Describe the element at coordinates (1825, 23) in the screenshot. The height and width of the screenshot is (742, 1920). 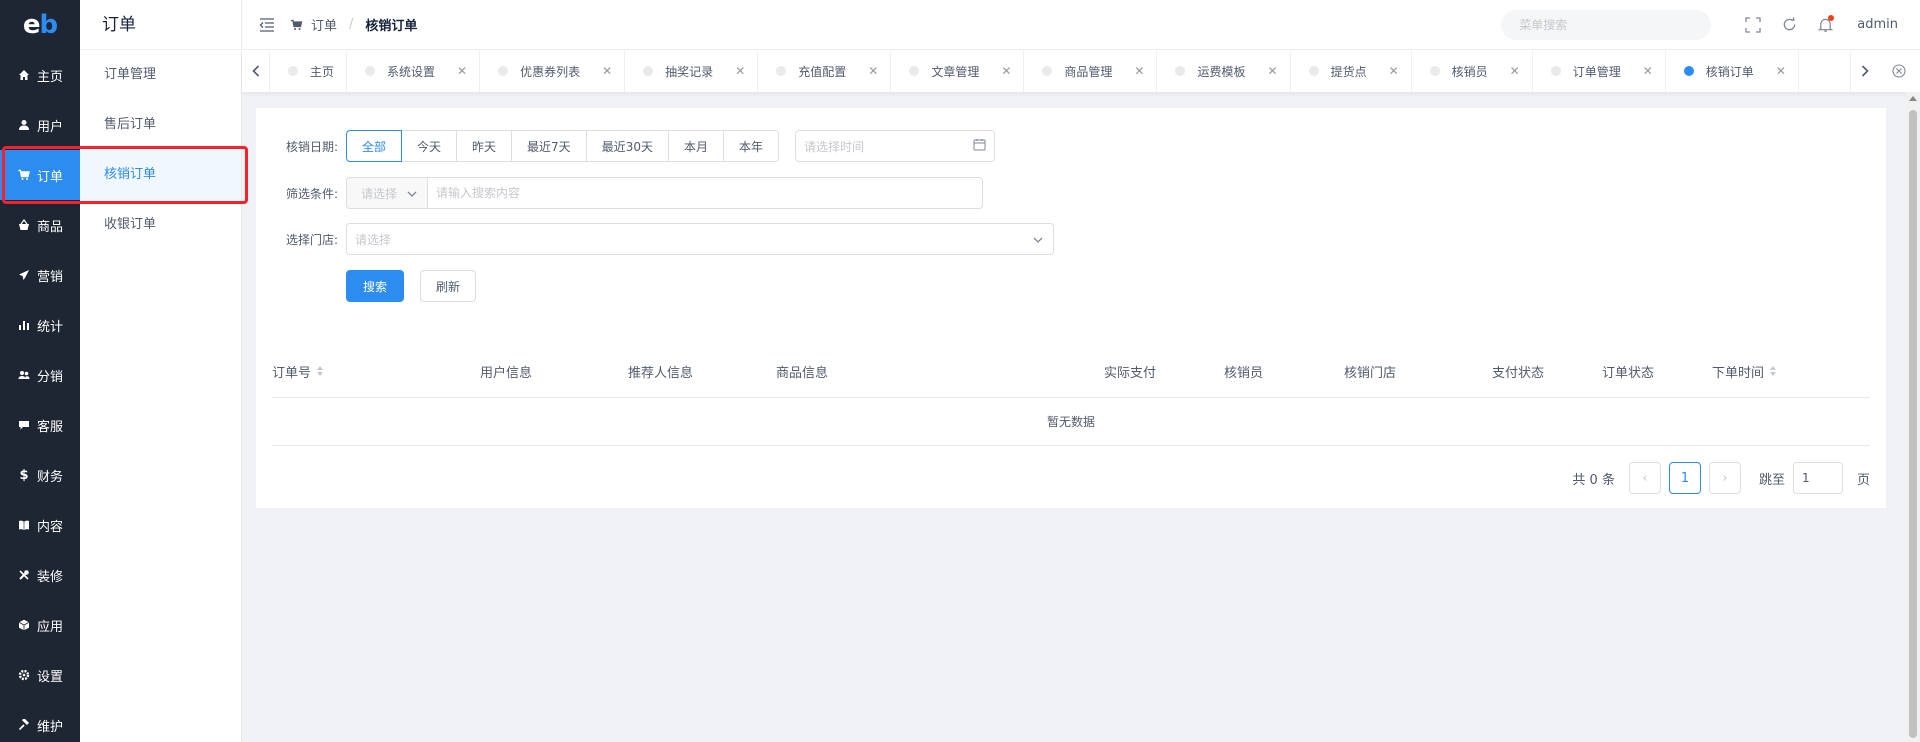
I see `notification-bell-icon` at that location.